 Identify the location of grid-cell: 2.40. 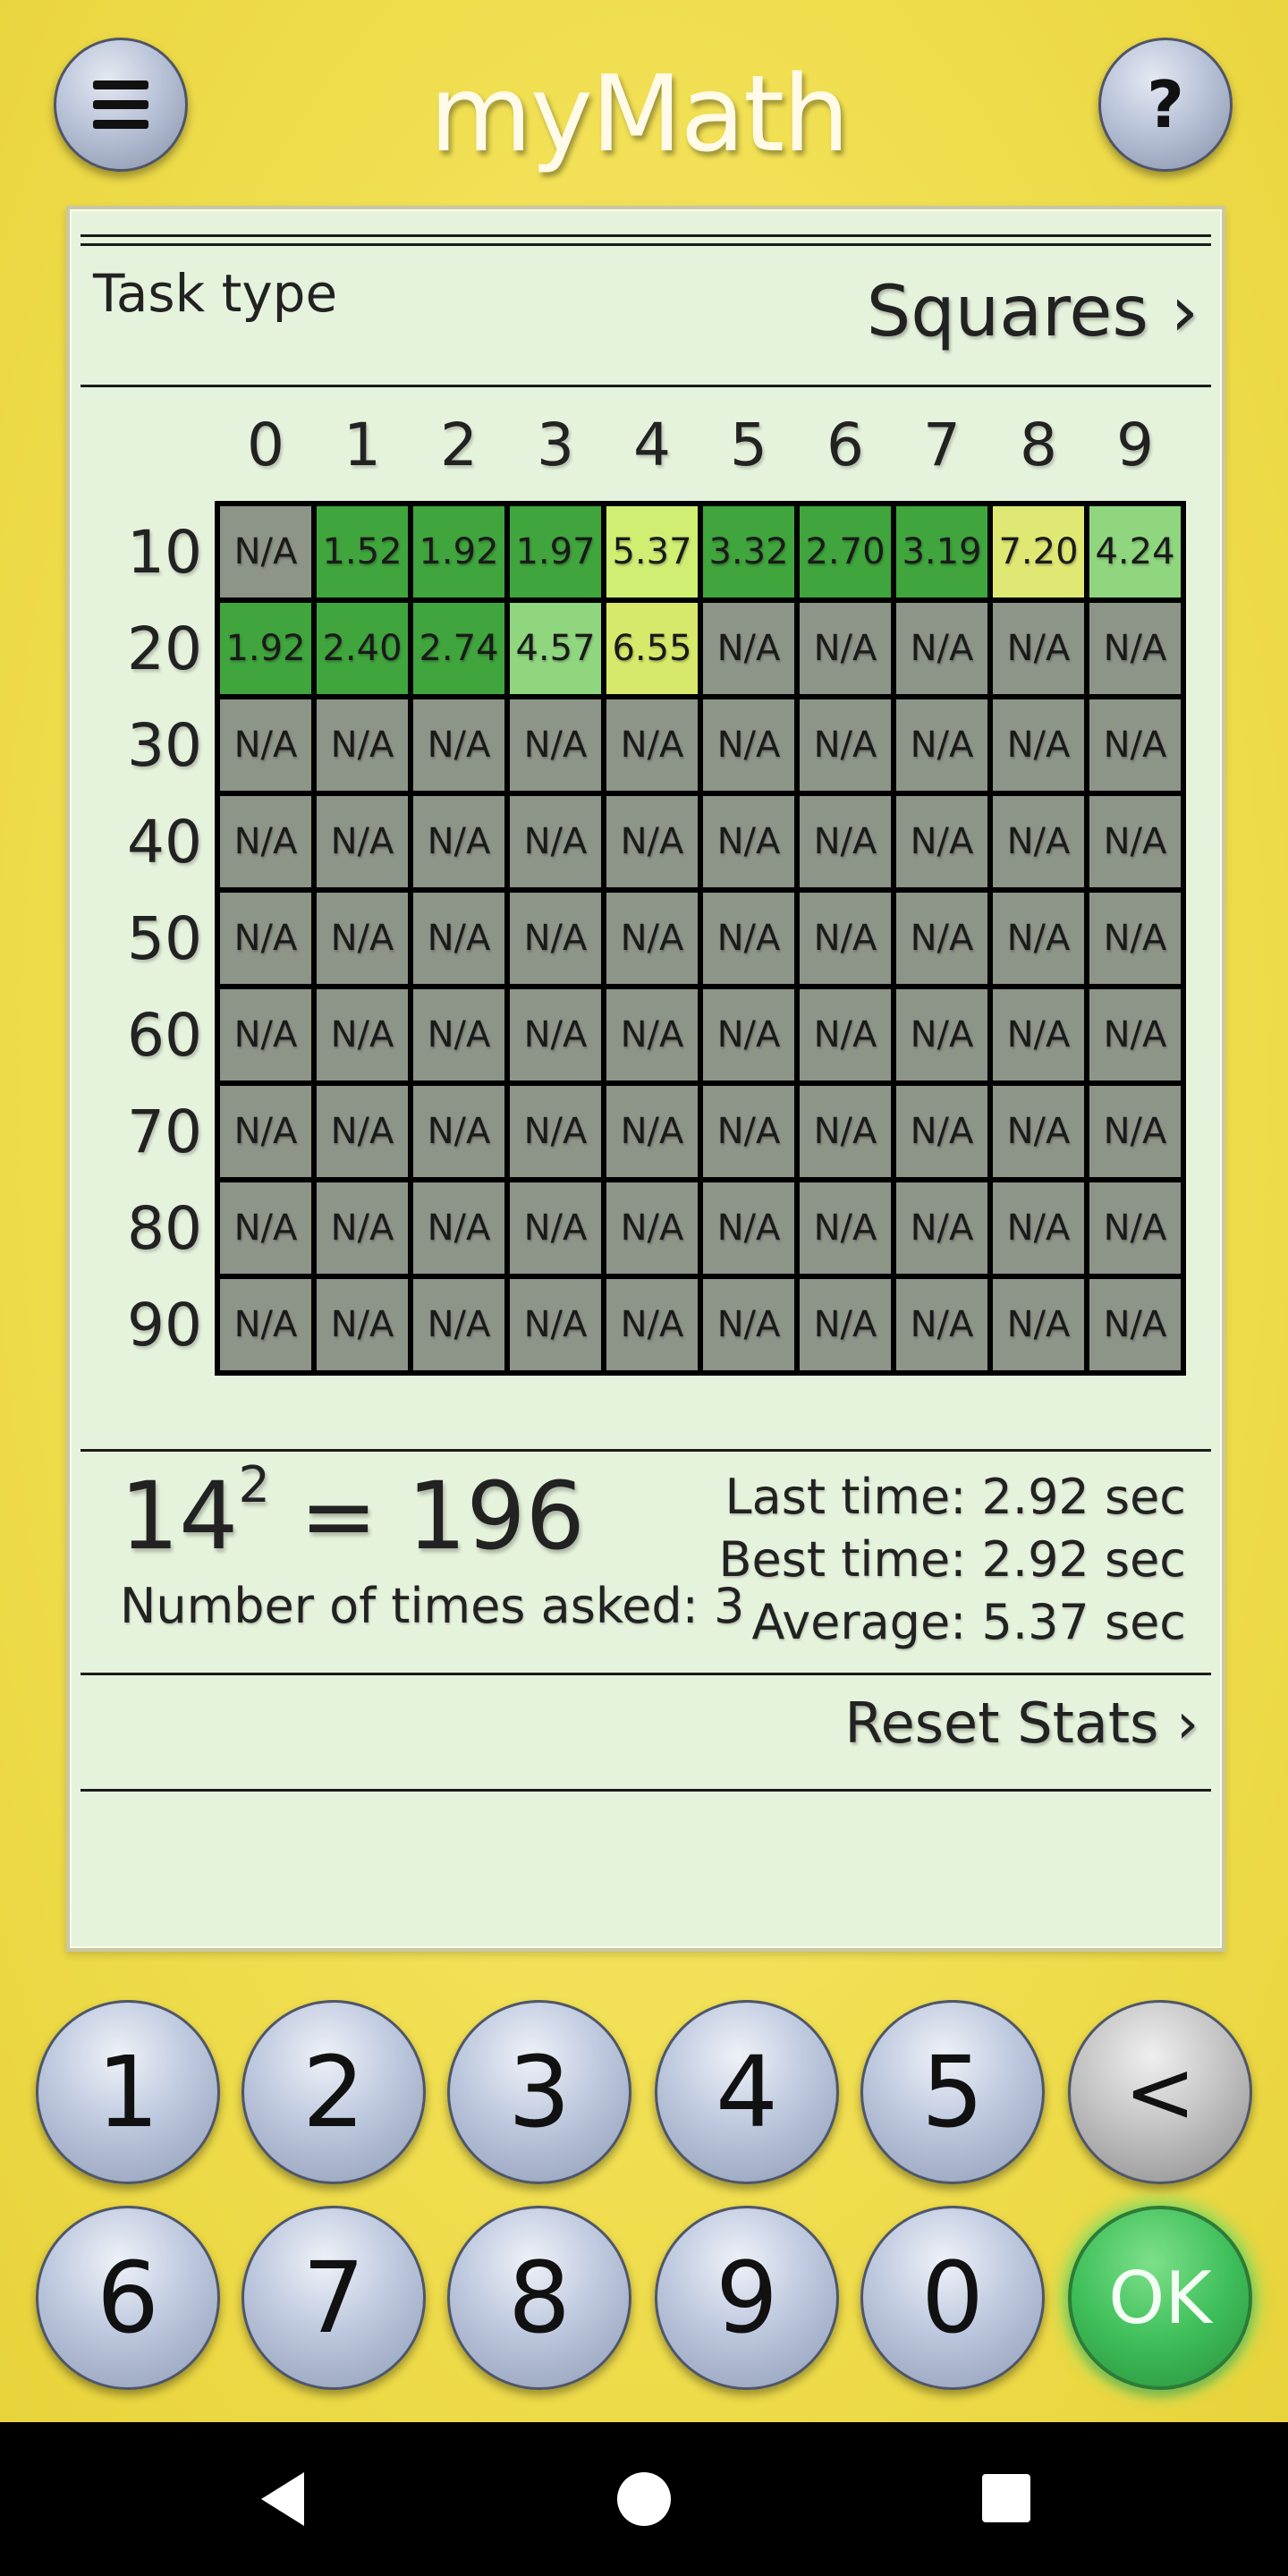
(362, 648).